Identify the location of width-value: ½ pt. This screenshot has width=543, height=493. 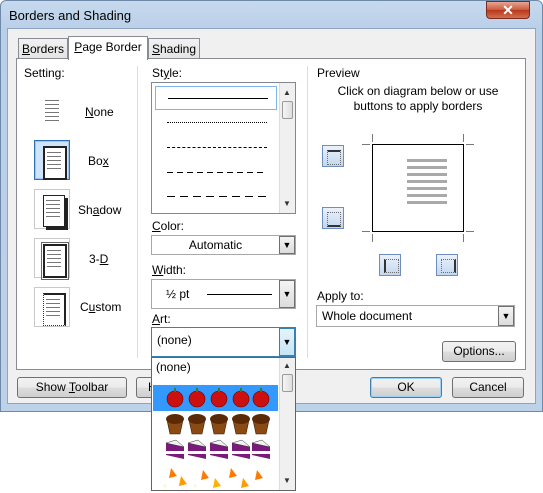
(178, 294).